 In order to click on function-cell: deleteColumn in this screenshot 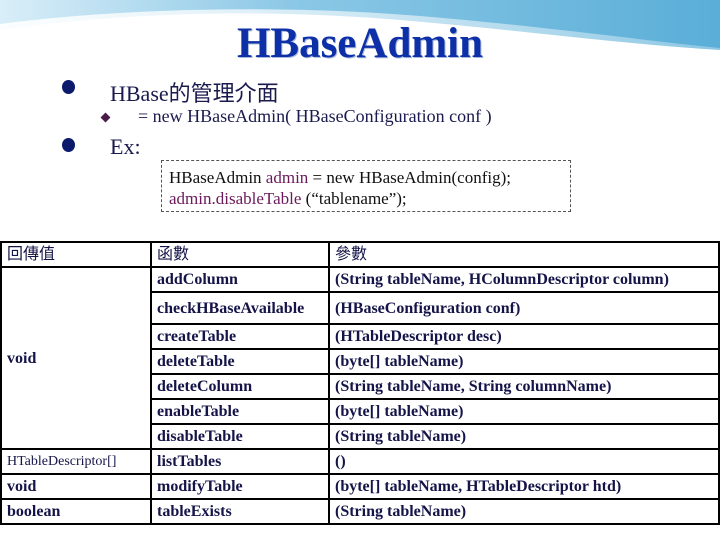, I will do `click(240, 386)`.